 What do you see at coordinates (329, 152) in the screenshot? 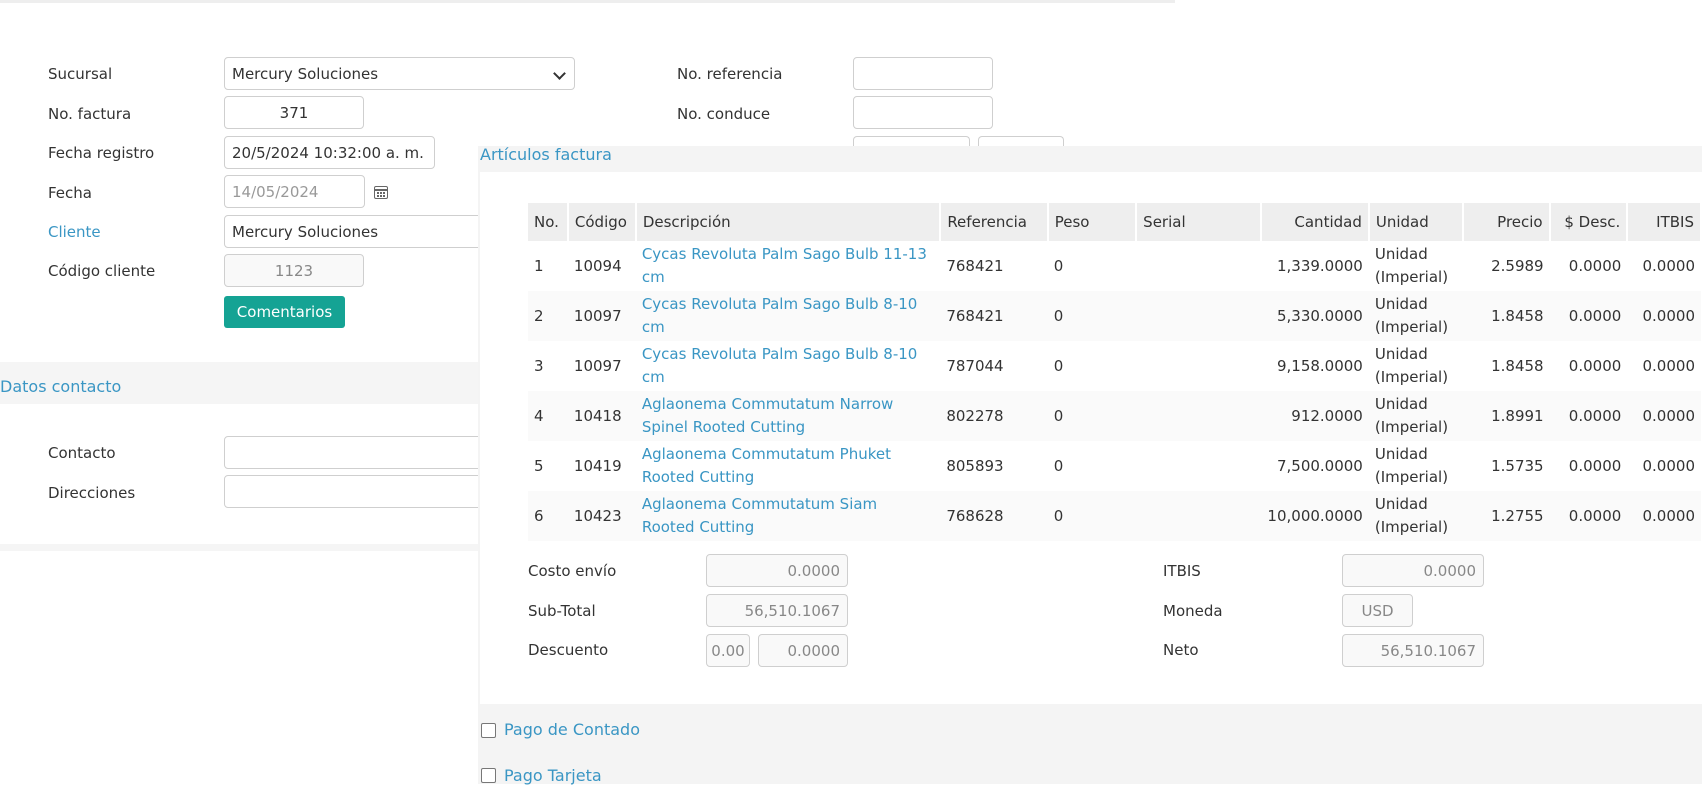
I see `fecha-registro-input: 20/5/2024 10:32:00 a. m.` at bounding box center [329, 152].